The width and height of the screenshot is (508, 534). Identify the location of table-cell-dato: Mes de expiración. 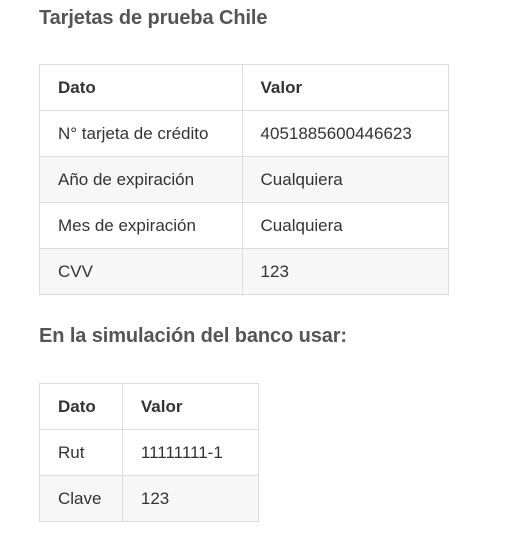
(141, 225).